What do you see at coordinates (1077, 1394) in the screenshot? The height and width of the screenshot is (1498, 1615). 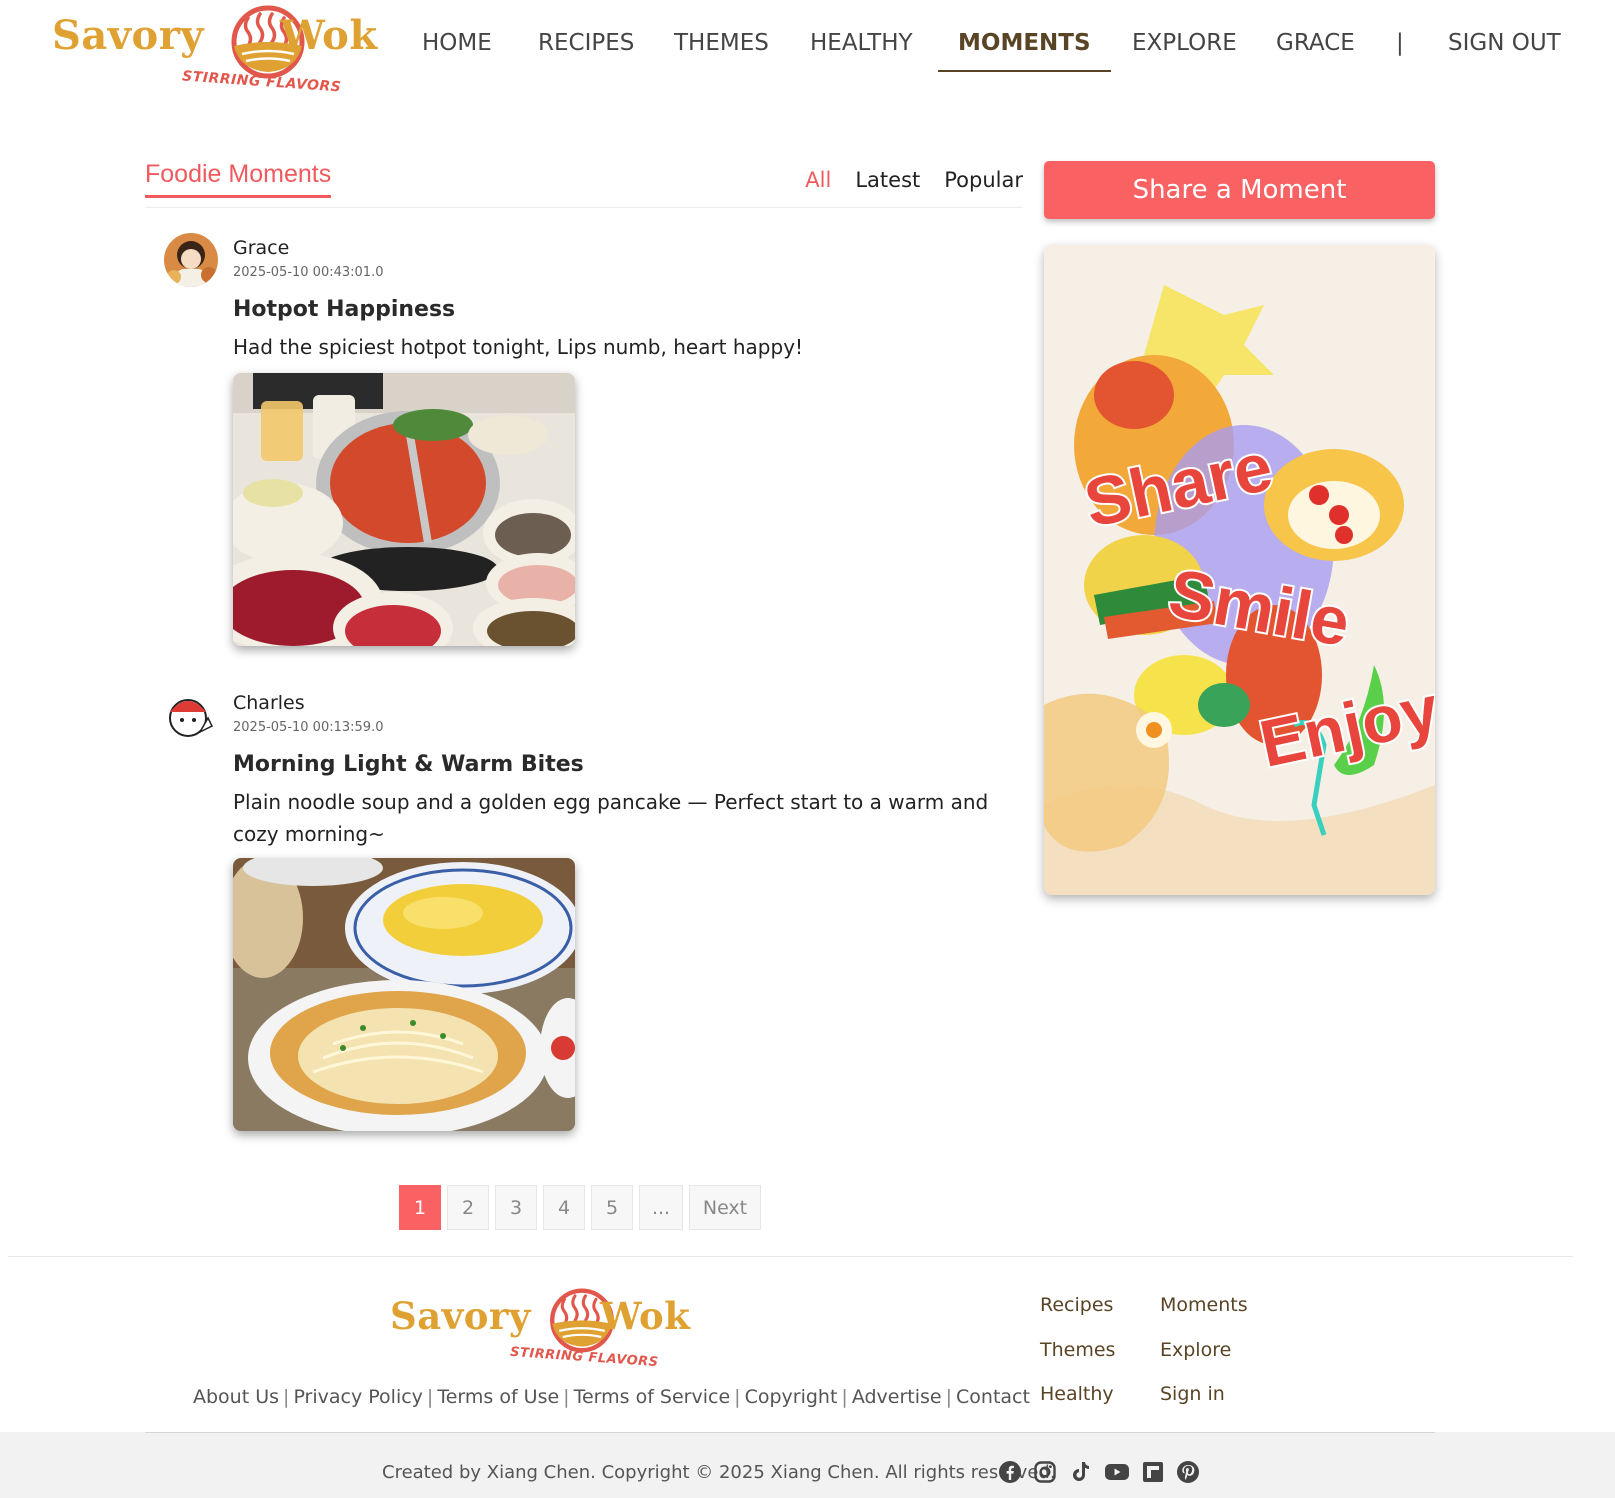 I see `footer-nav-healthy: Healthy` at bounding box center [1077, 1394].